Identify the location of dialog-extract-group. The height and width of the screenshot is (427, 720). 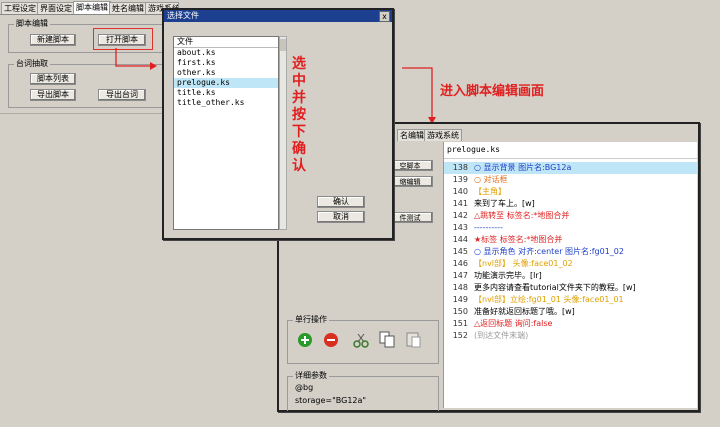
(86, 86).